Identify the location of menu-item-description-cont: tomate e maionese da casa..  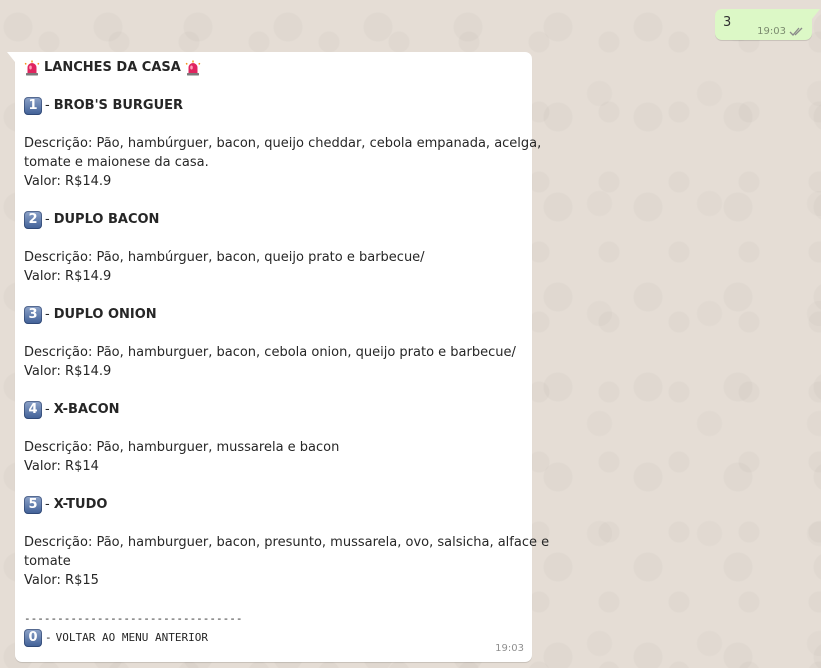
(116, 162).